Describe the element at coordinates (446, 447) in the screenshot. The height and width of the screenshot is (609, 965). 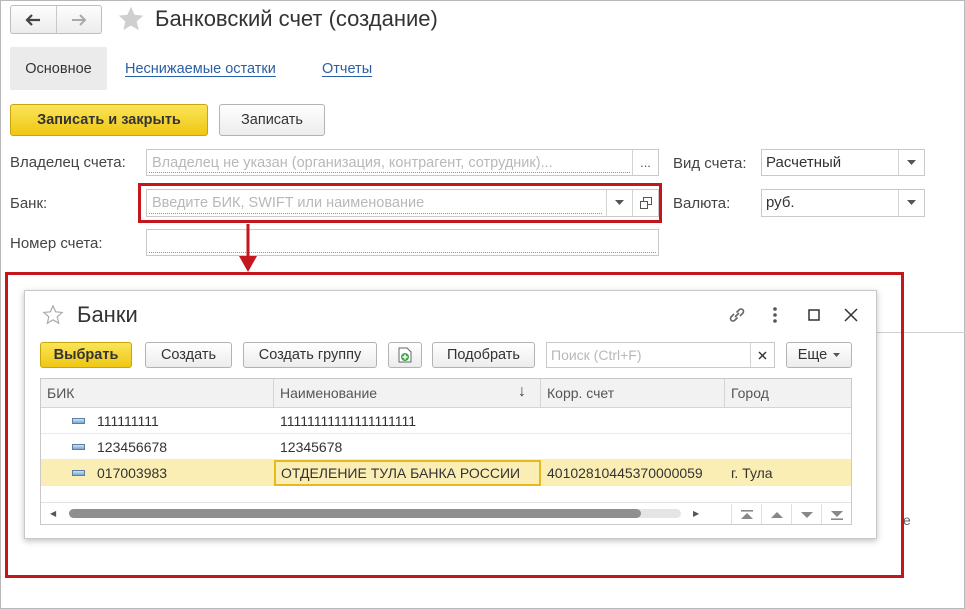
I see `table-row: 123456678 12345678` at that location.